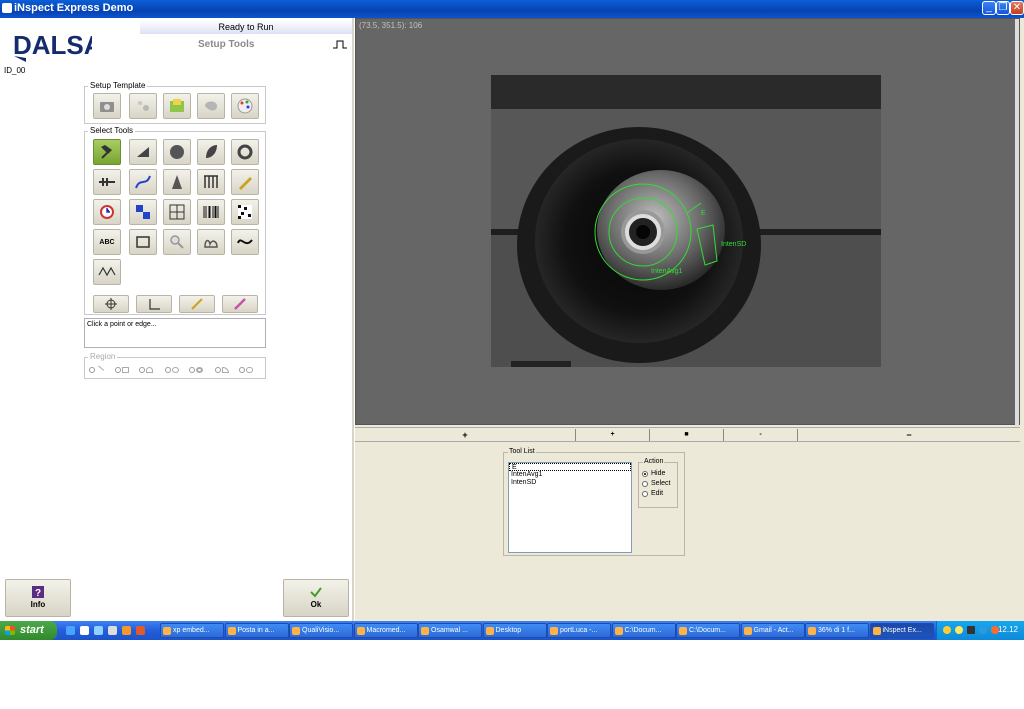 The width and height of the screenshot is (1024, 709). Describe the element at coordinates (316, 604) in the screenshot. I see `ok-label: Ok` at that location.